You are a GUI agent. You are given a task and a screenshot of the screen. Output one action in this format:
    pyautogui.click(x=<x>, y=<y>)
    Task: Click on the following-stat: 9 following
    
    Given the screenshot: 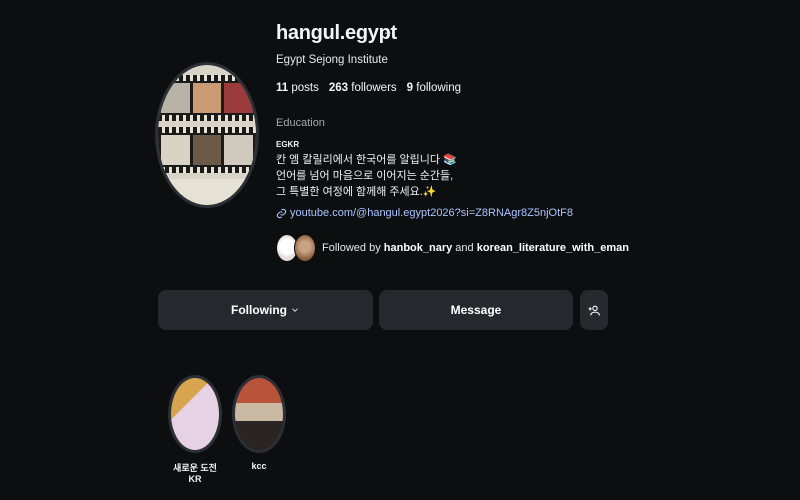 What is the action you would take?
    pyautogui.click(x=434, y=88)
    